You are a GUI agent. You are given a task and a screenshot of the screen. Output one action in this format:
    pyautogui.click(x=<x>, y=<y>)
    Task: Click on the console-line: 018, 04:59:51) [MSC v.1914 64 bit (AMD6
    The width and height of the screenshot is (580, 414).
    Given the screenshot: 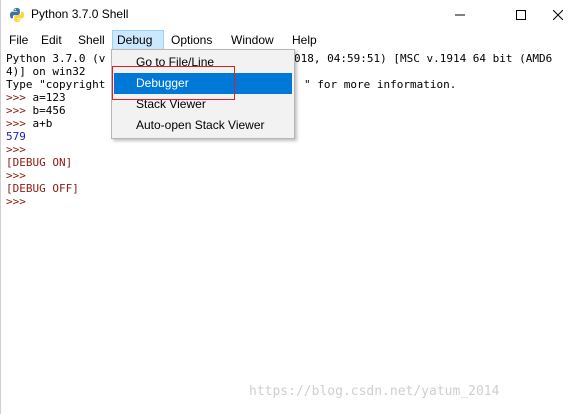 What is the action you would take?
    pyautogui.click(x=423, y=58)
    